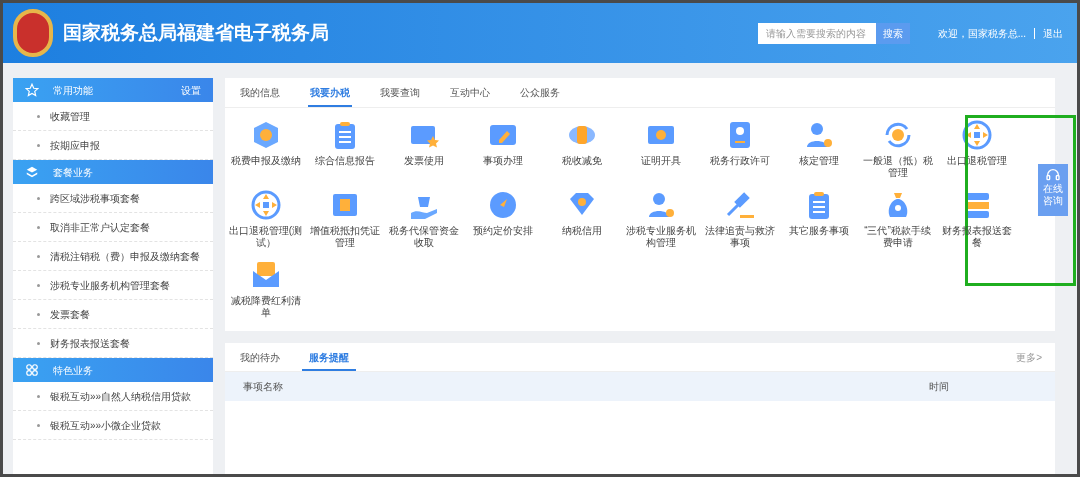 Image resolution: width=1080 pixels, height=477 pixels. Describe the element at coordinates (816, 33) in the screenshot. I see `search-field: 请输入需要搜索的内容` at that location.